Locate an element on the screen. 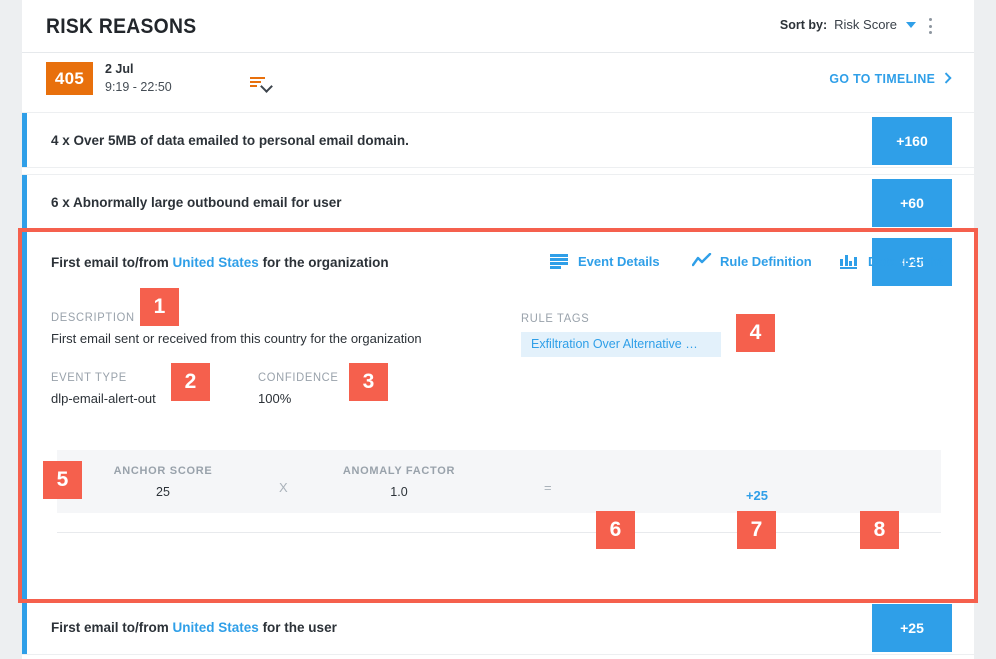 This screenshot has width=996, height=659. line-chart-icon is located at coordinates (701, 260).